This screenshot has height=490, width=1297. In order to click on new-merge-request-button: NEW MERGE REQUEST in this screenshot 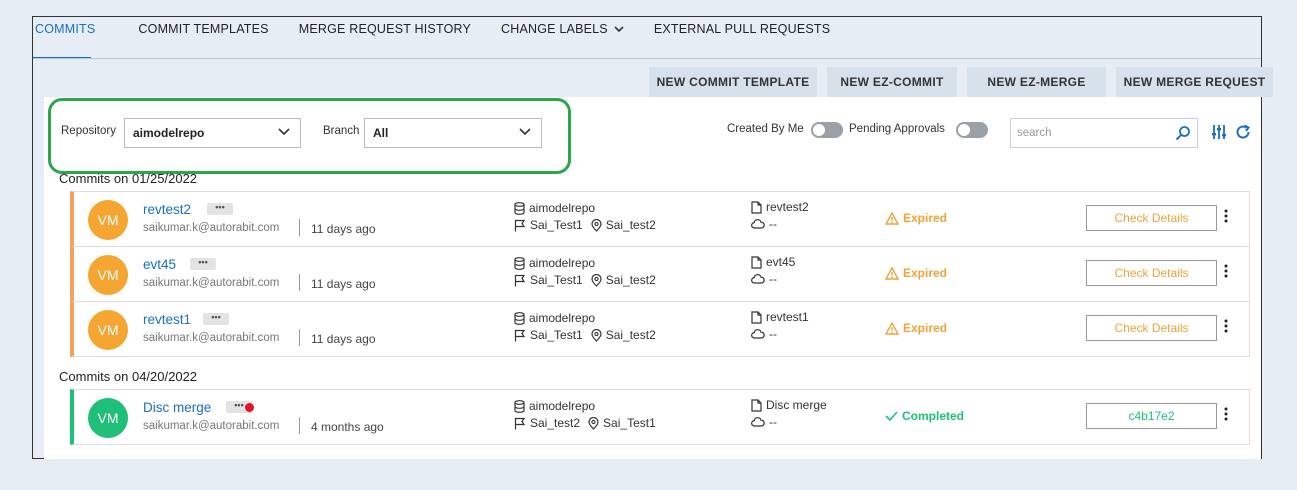, I will do `click(1194, 82)`.